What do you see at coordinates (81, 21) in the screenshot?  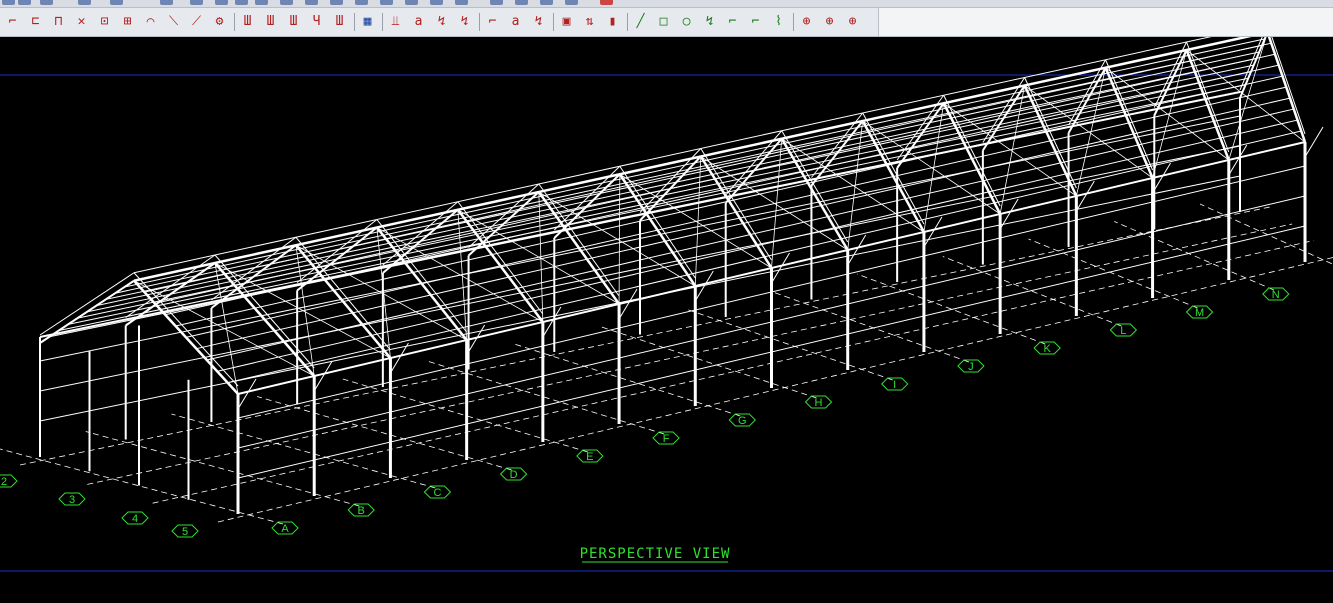 I see `move-icon: ✕` at bounding box center [81, 21].